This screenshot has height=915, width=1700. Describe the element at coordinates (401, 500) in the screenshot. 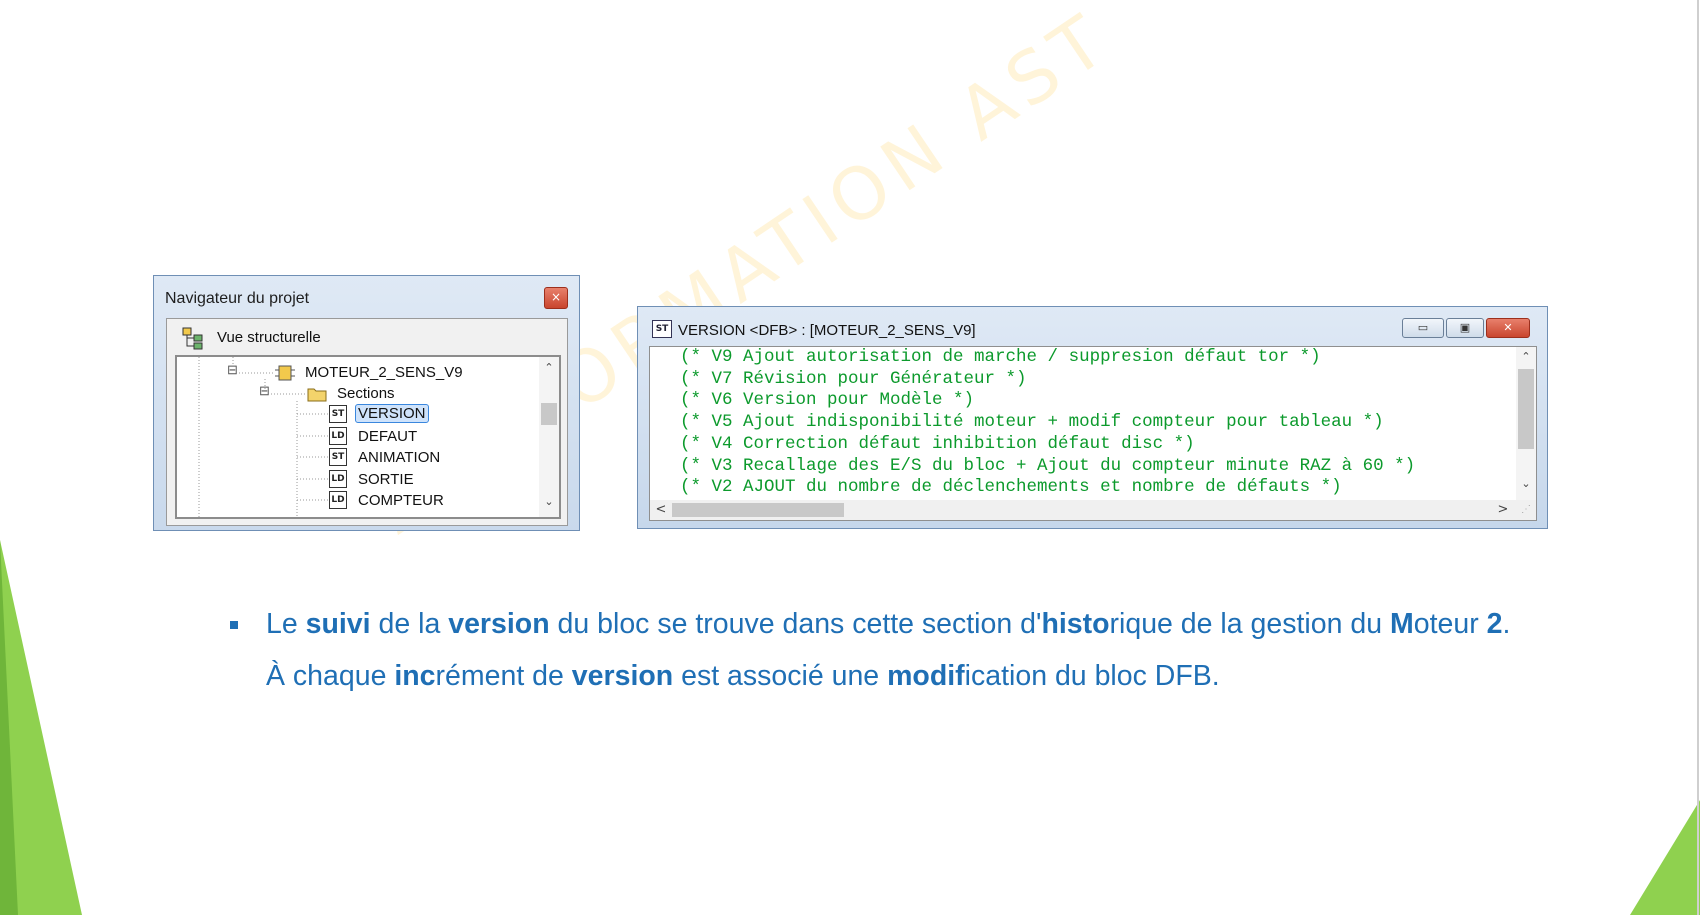

I see `tree-item-section-label: COMPTEUR` at that location.